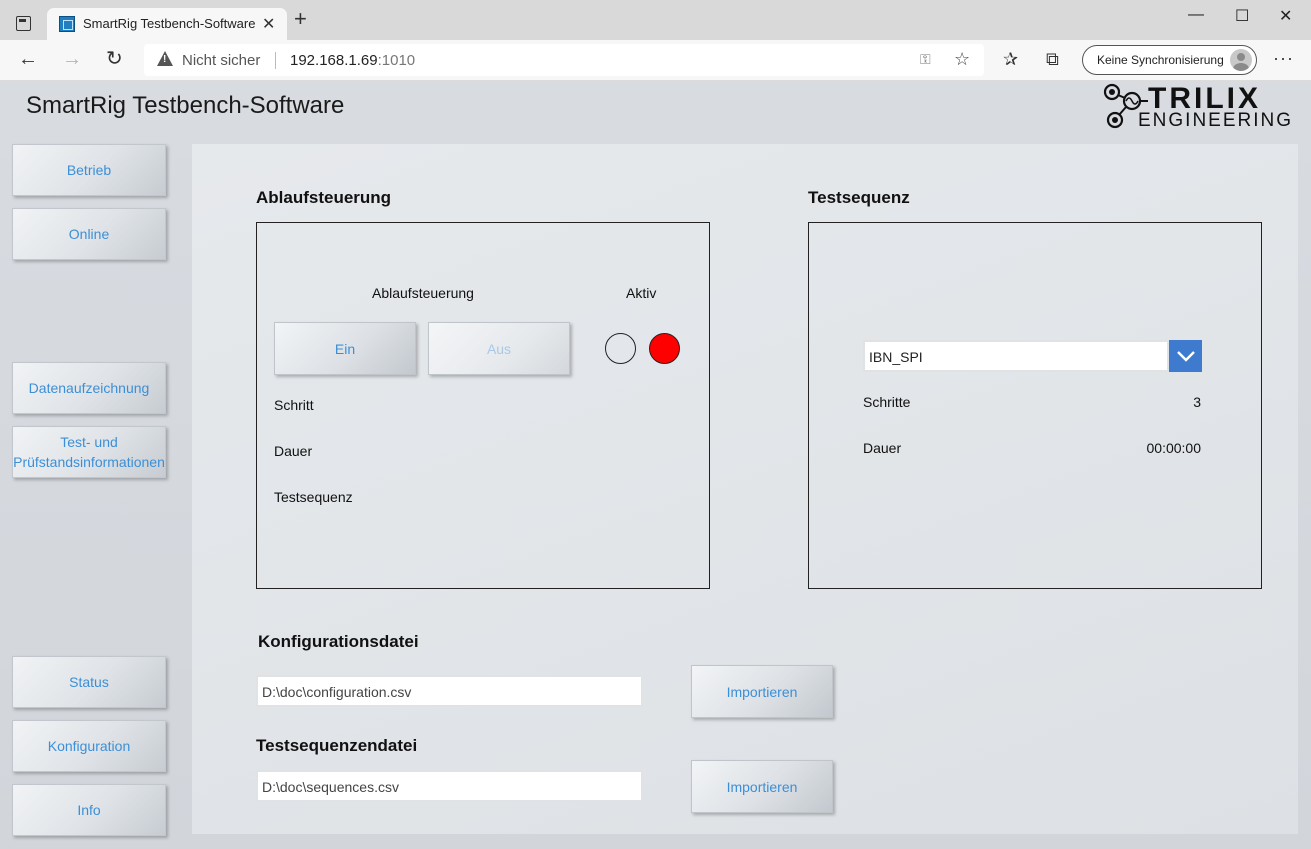 Image resolution: width=1311 pixels, height=849 pixels. I want to click on tab-title: SmartRig Testbench-Software, so click(169, 23).